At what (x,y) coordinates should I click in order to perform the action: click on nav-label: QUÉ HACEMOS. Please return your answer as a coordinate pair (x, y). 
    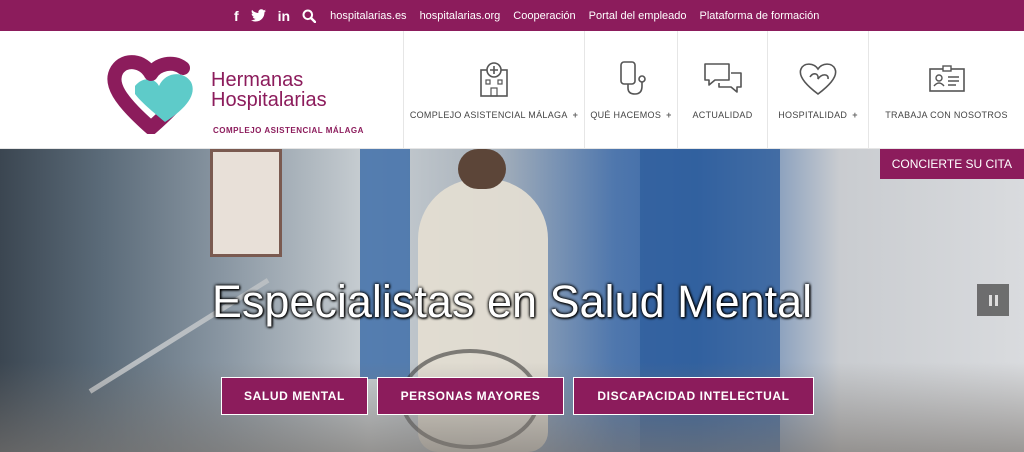
    Looking at the image, I should click on (626, 115).